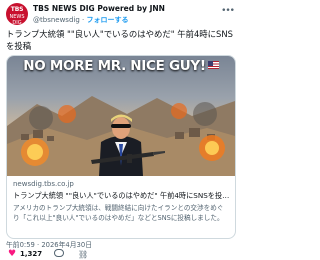 This screenshot has height=260, width=320. Describe the element at coordinates (228, 11) in the screenshot. I see `more-horizontal-icon: •••` at that location.